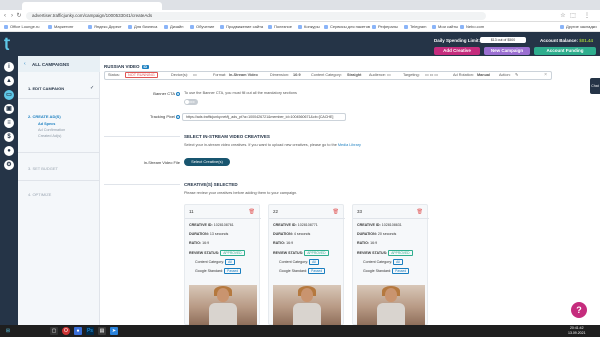 The height and width of the screenshot is (337, 600). Describe the element at coordinates (415, 27) in the screenshot. I see `bookmark-item: Telegram` at that location.